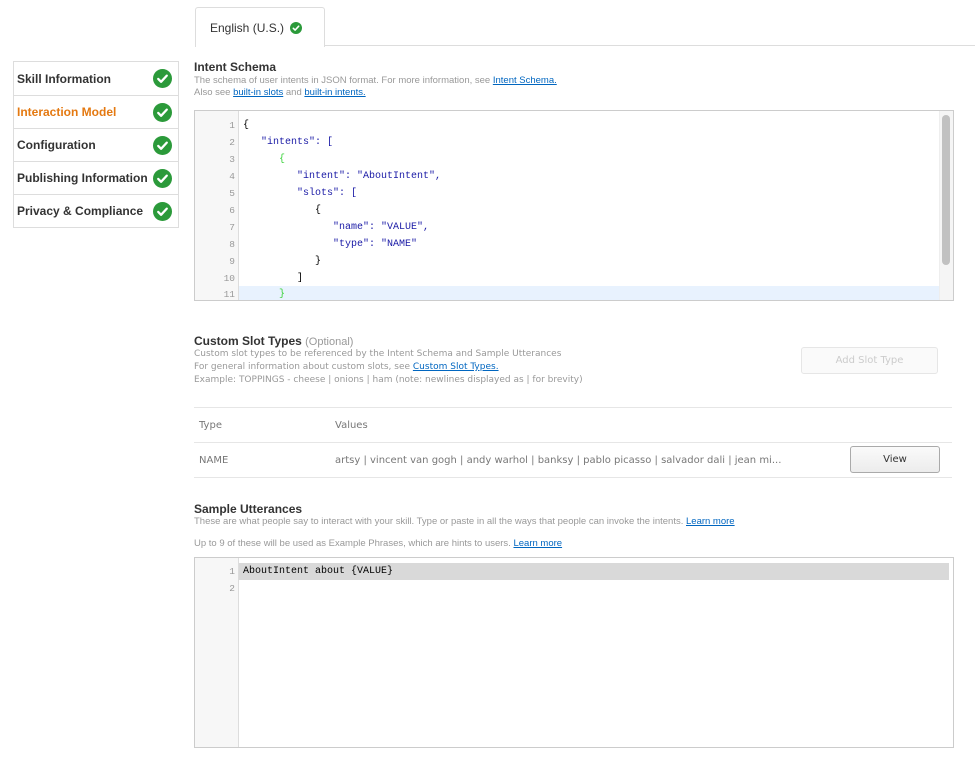  What do you see at coordinates (229, 294) in the screenshot?
I see `line-number: 11` at bounding box center [229, 294].